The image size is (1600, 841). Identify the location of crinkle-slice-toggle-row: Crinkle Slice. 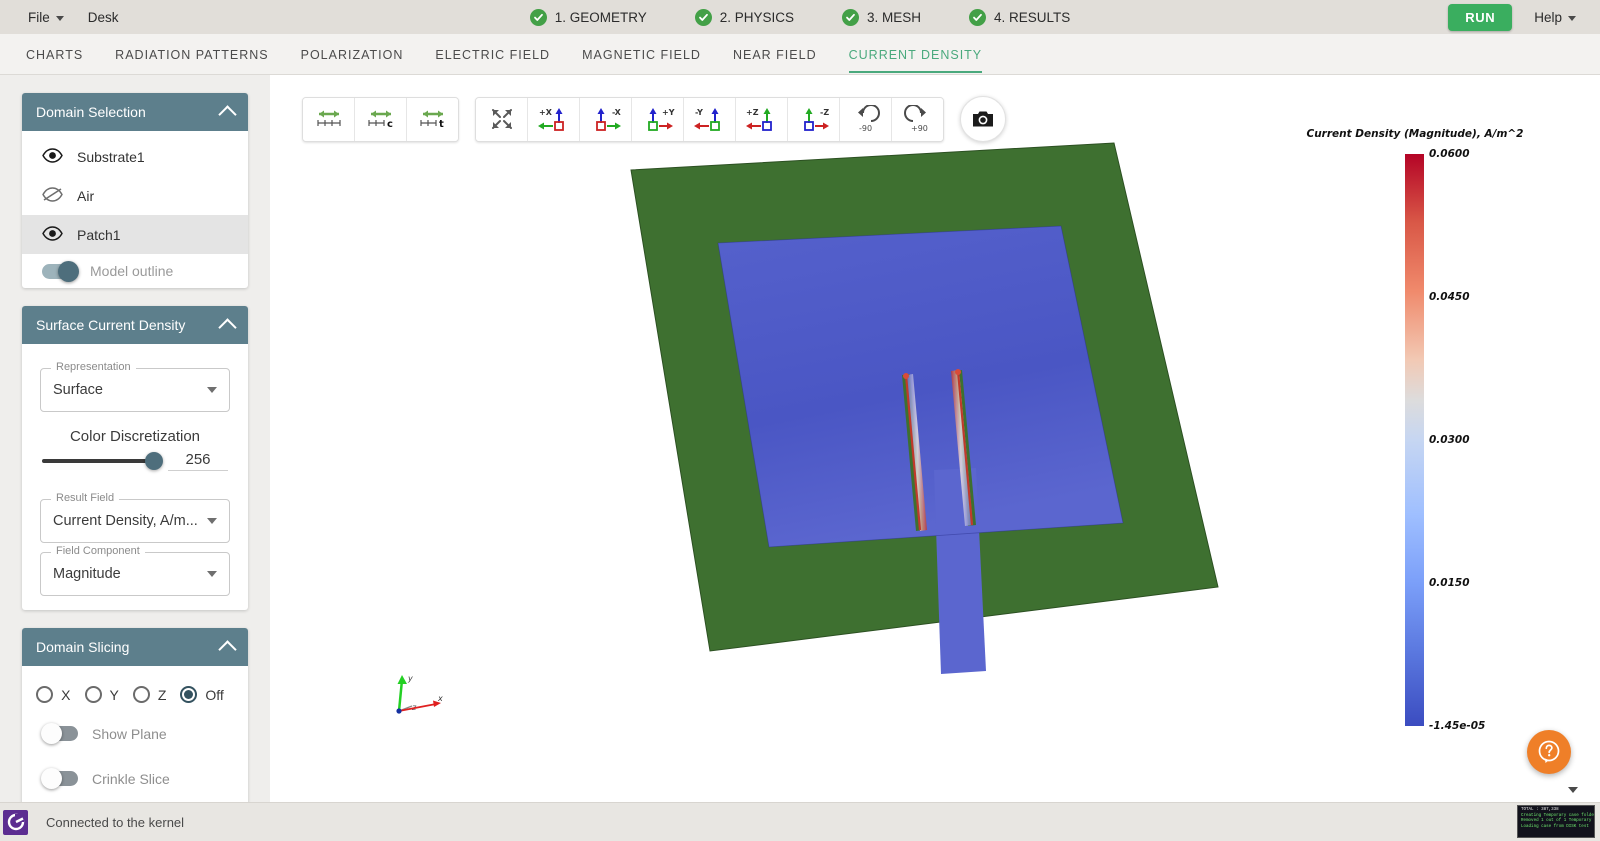
(135, 778).